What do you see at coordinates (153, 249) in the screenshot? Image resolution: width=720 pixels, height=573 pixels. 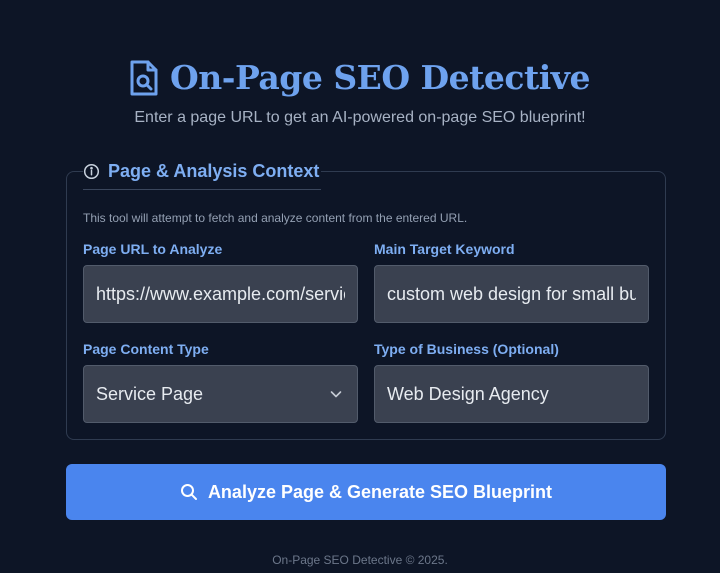 I see `page-url-label: Page URL to Analyze` at bounding box center [153, 249].